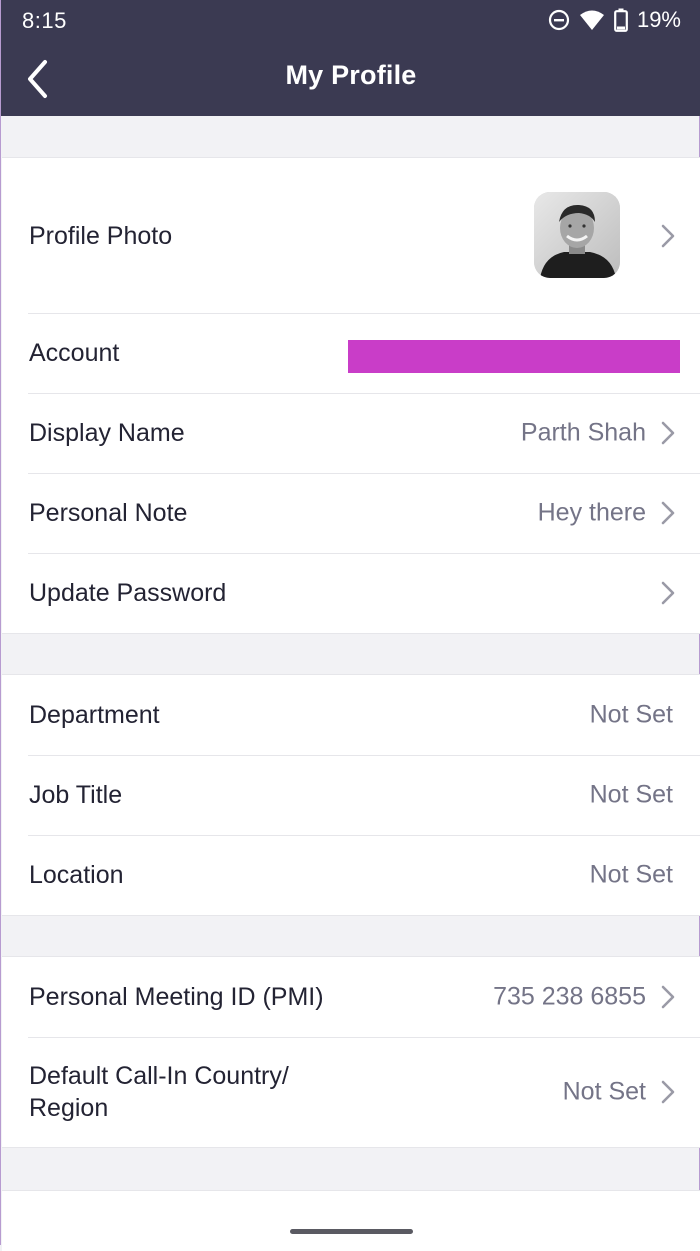 This screenshot has height=1251, width=700. Describe the element at coordinates (351, 433) in the screenshot. I see `display-name-row: Display Name Parth Shah` at that location.